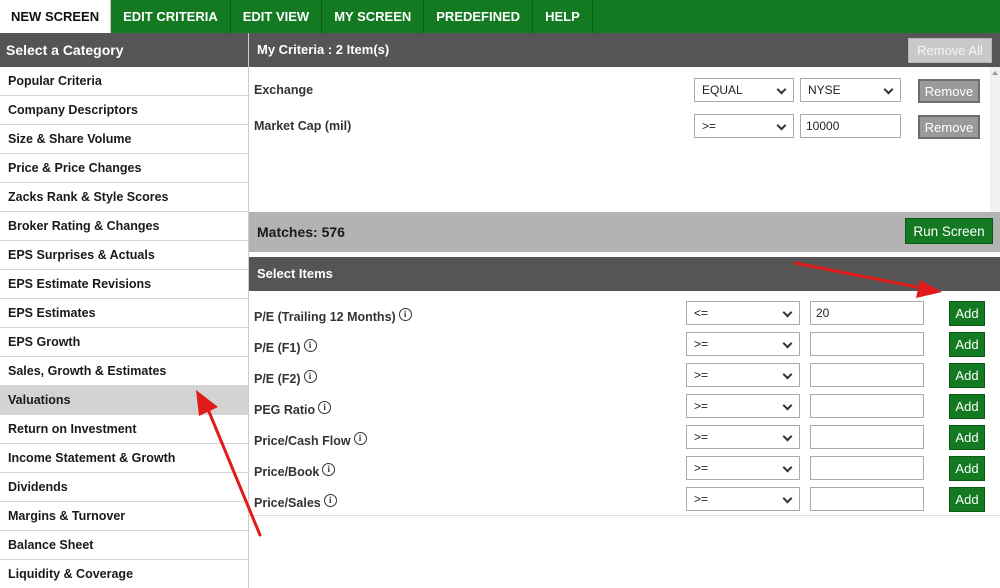 The width and height of the screenshot is (1000, 588). I want to click on operator-select: <=, so click(743, 313).